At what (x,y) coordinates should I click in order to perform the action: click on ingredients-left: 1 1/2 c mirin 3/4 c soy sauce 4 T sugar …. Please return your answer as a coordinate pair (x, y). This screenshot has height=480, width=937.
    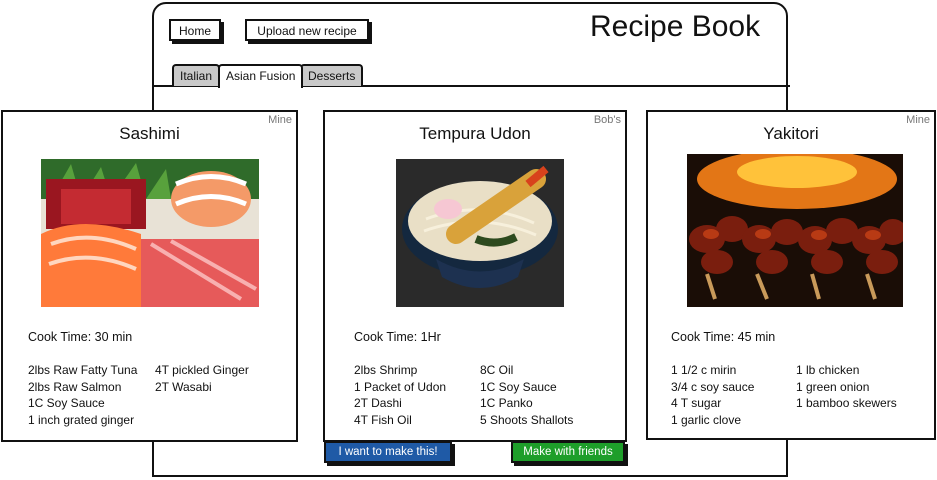
    Looking at the image, I should click on (713, 395).